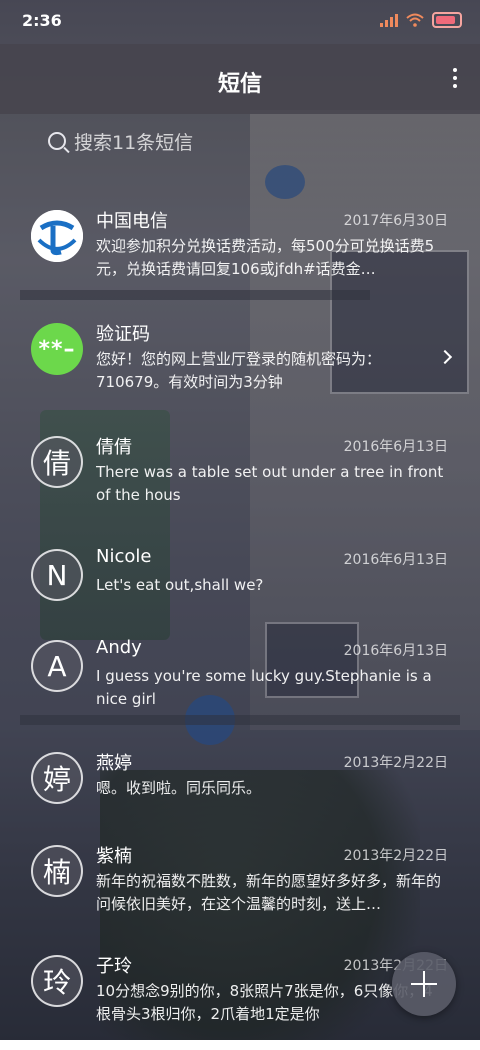 The image size is (480, 1050). What do you see at coordinates (180, 585) in the screenshot?
I see `conversation-preview: Let's eat out,shall we?` at bounding box center [180, 585].